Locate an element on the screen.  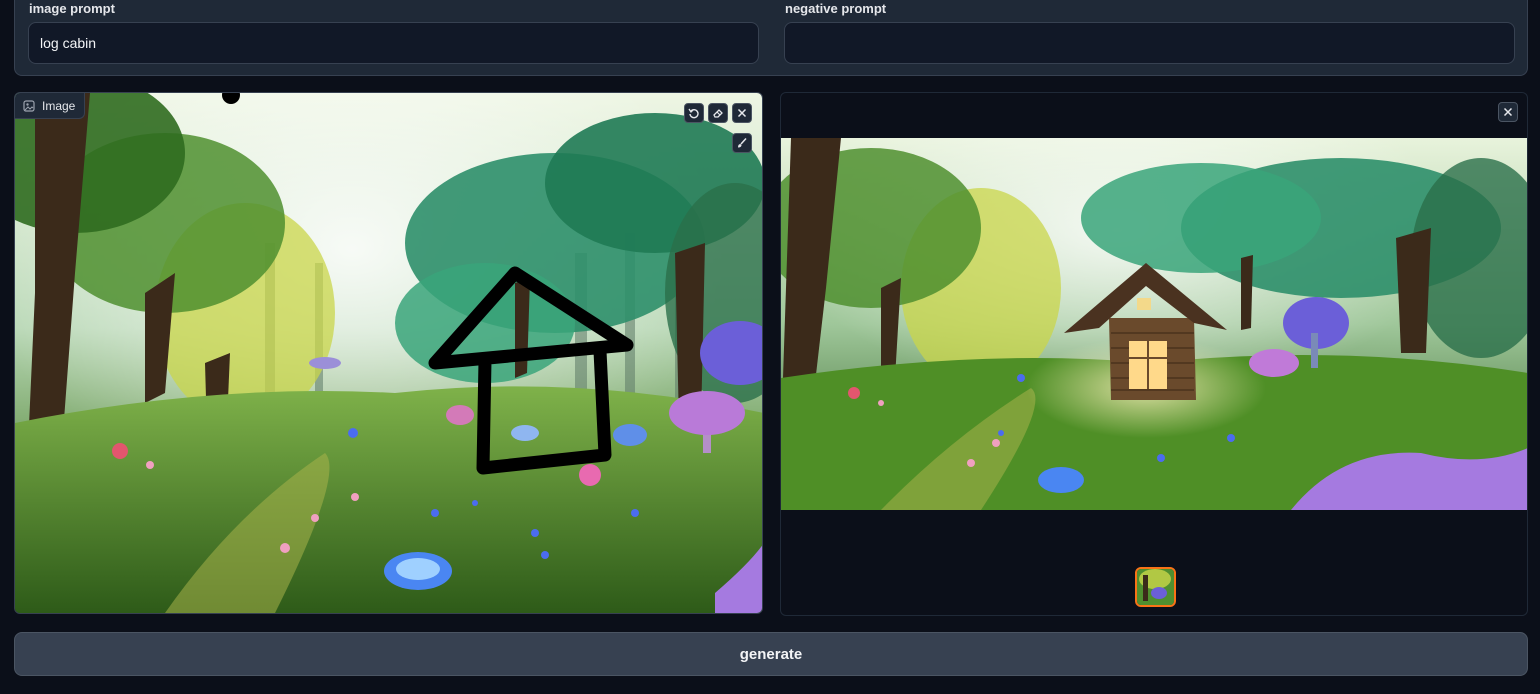
prompt-panel: image prompt negative prompt is located at coordinates (771, 38).